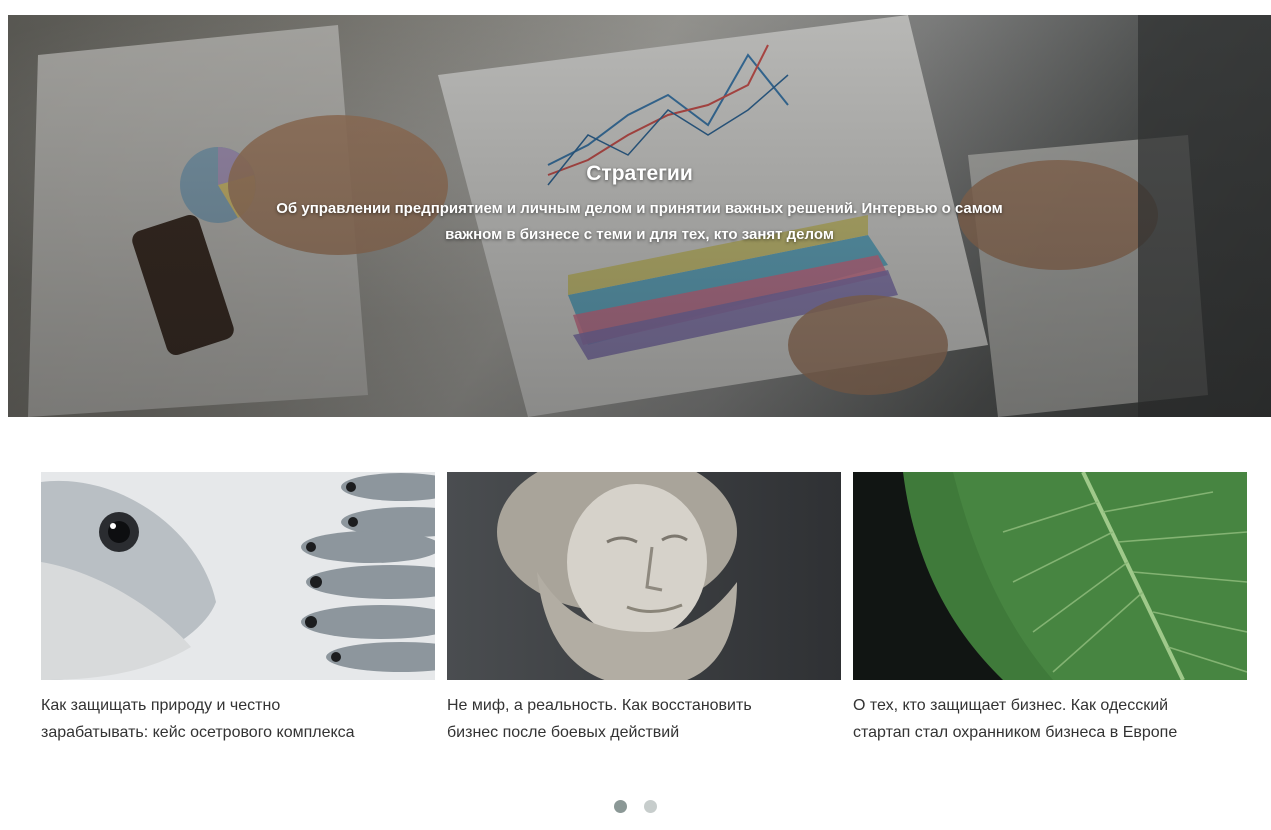 This screenshot has height=830, width=1271. I want to click on fish-image, so click(238, 576).